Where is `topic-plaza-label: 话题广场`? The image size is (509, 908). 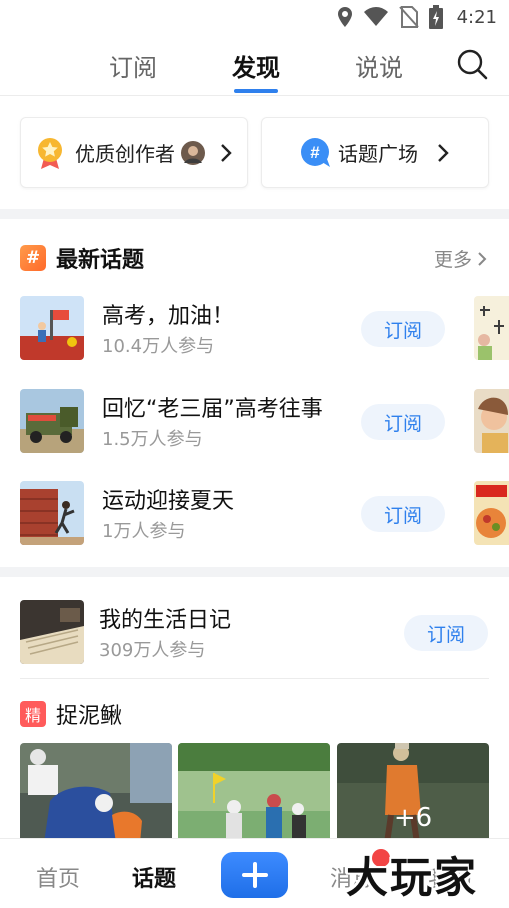
topic-plaza-label: 话题广场 is located at coordinates (378, 154).